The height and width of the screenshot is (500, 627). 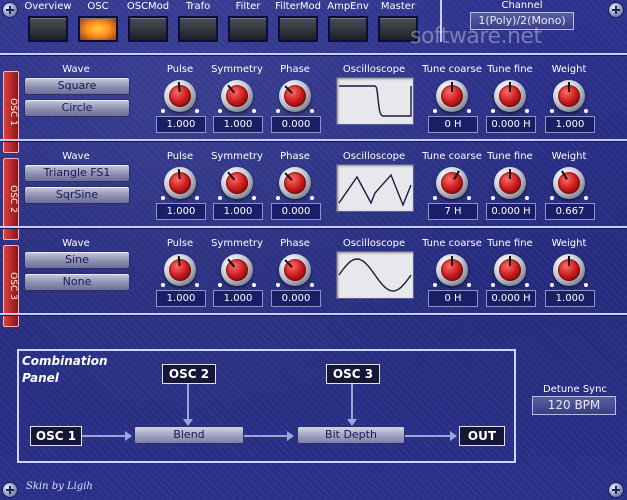 I want to click on wave-primary-selector: Square, so click(x=77, y=86).